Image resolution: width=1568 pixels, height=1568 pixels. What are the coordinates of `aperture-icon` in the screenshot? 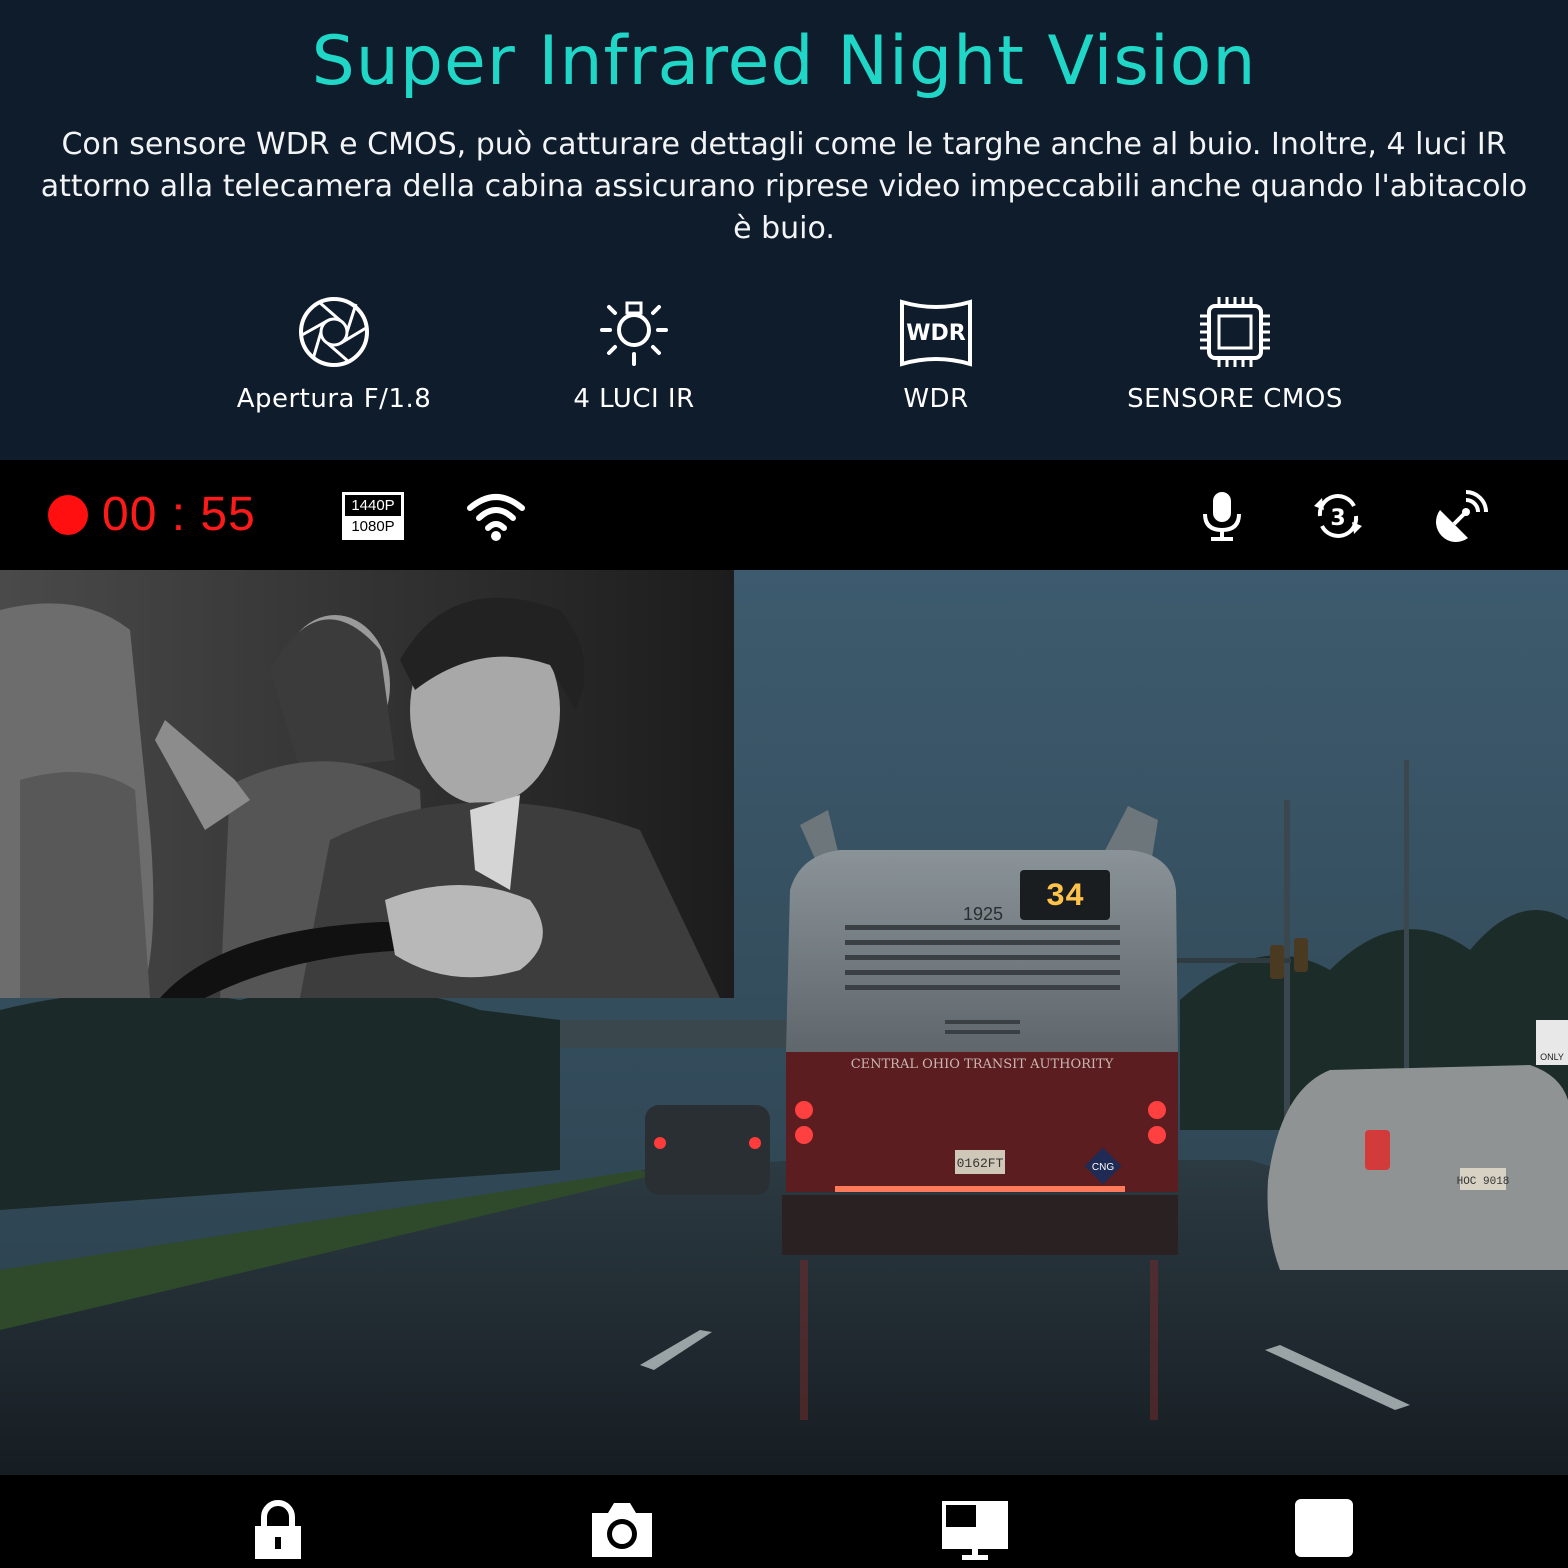 It's located at (334, 332).